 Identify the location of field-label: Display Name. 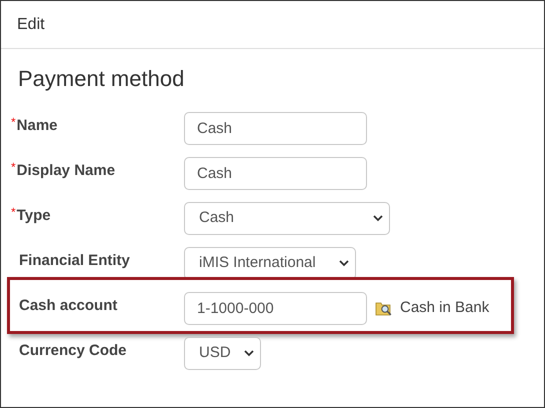
(66, 171).